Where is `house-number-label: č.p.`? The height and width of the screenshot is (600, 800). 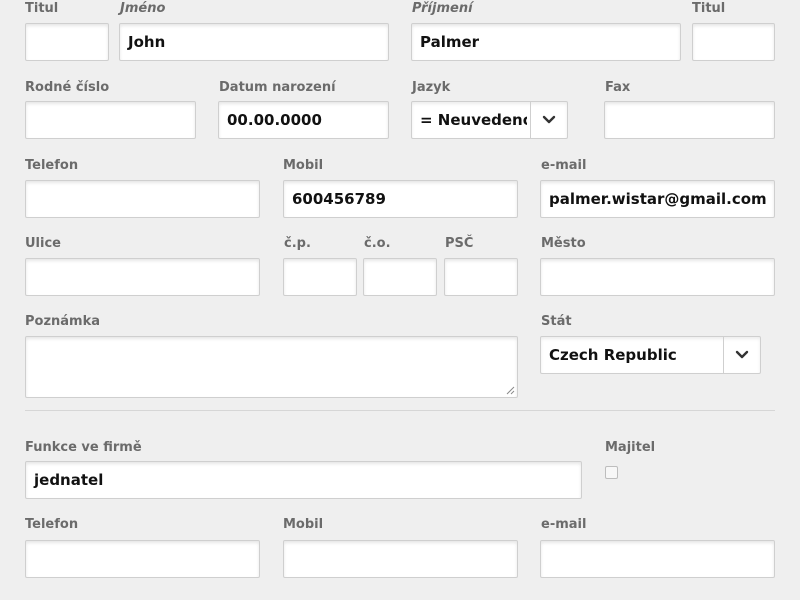
house-number-label: č.p. is located at coordinates (297, 243).